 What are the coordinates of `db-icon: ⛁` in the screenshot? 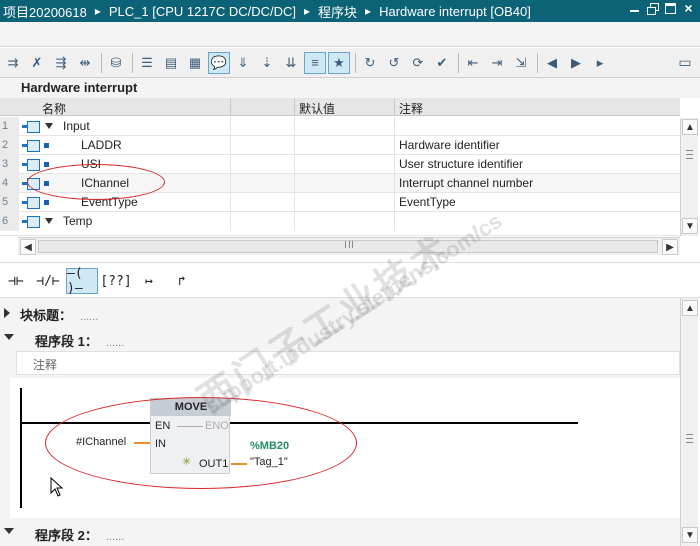 It's located at (116, 63).